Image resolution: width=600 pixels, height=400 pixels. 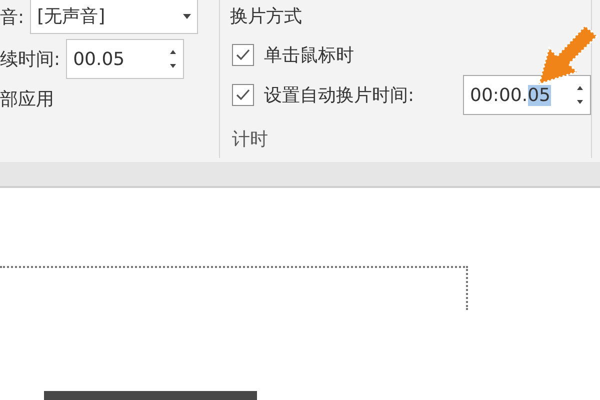 What do you see at coordinates (114, 17) in the screenshot?
I see `sound-dropdown: [无声音]` at bounding box center [114, 17].